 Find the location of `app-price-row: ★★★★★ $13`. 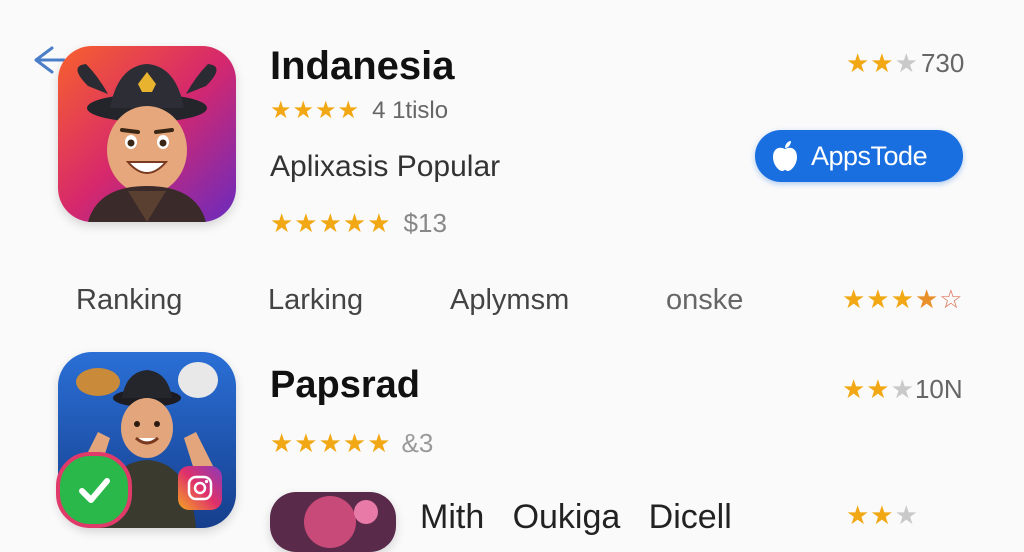

app-price-row: ★★★★★ $13 is located at coordinates (358, 223).